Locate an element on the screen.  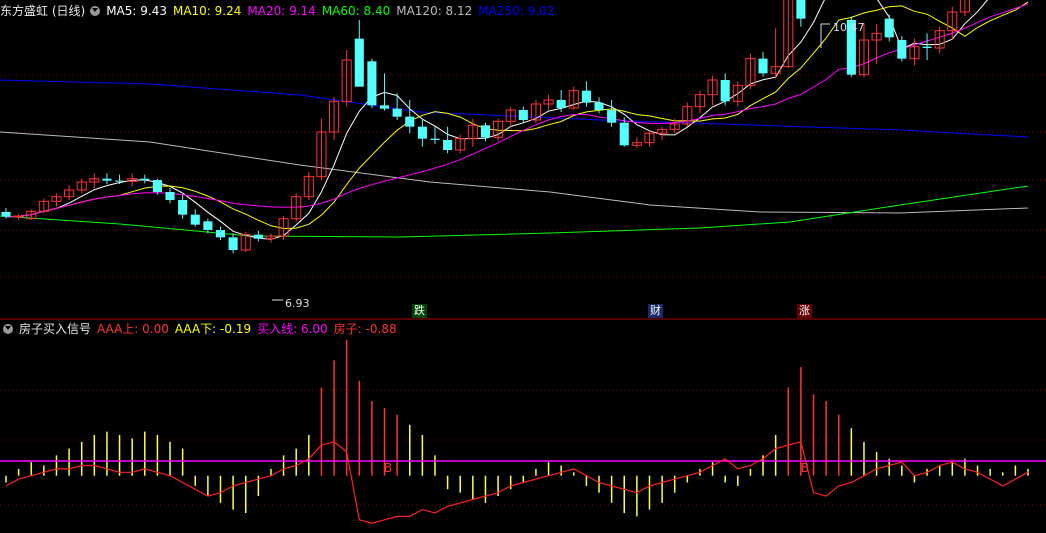
indicator-legend-item-2: 买入线: 6.00 is located at coordinates (292, 329).